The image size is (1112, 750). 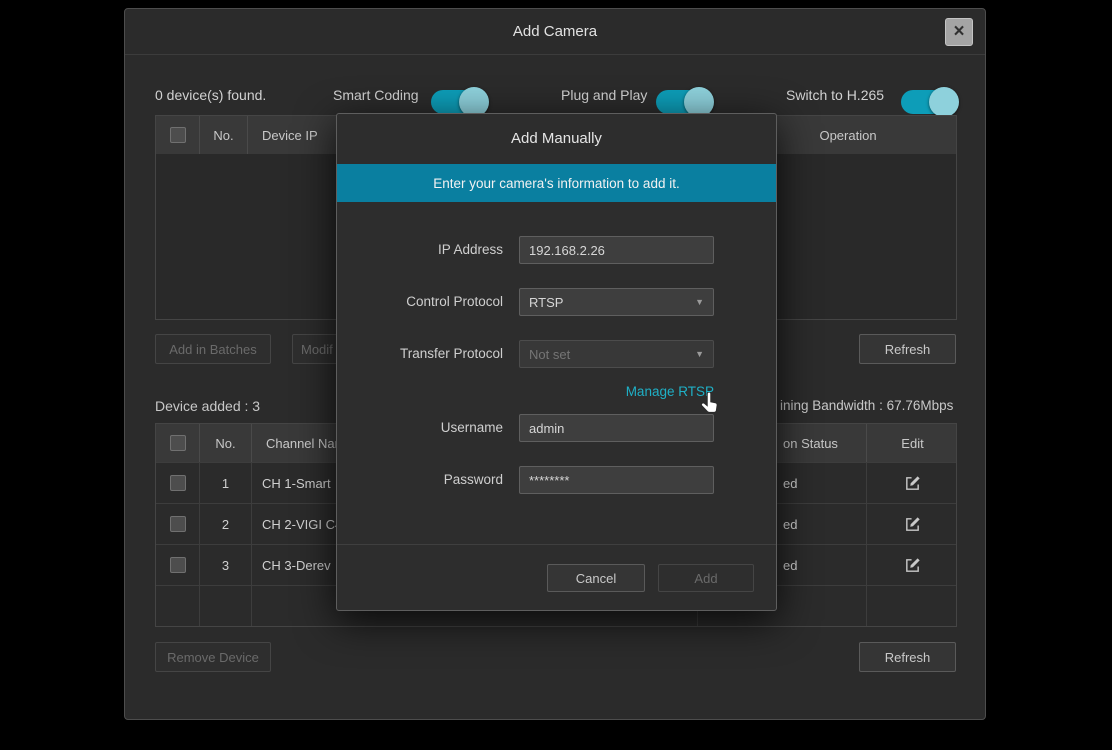 I want to click on plug-and-play-toggle, so click(x=685, y=102).